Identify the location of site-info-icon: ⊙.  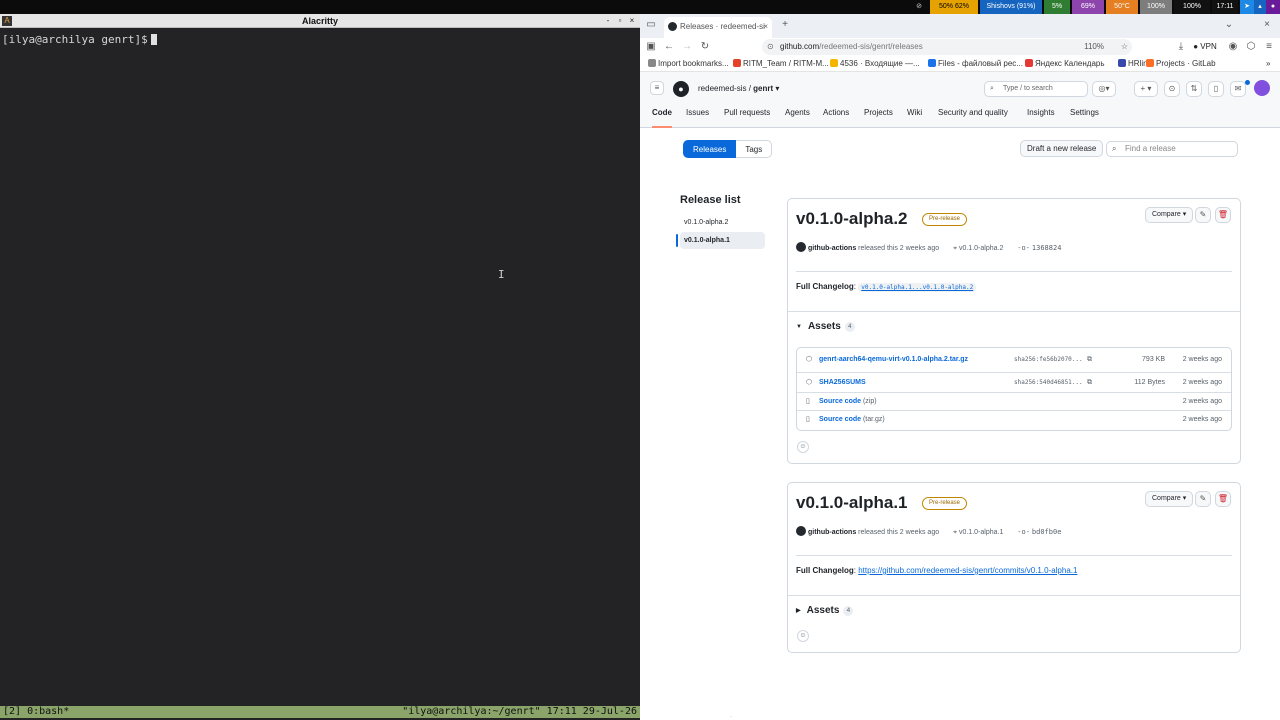
(770, 47).